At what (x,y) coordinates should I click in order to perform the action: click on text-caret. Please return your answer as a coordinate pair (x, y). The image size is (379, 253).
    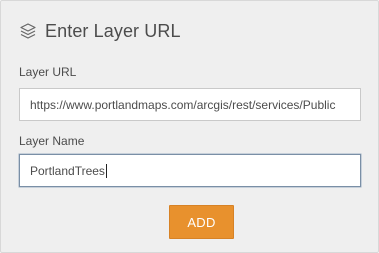
    Looking at the image, I should click on (106, 170).